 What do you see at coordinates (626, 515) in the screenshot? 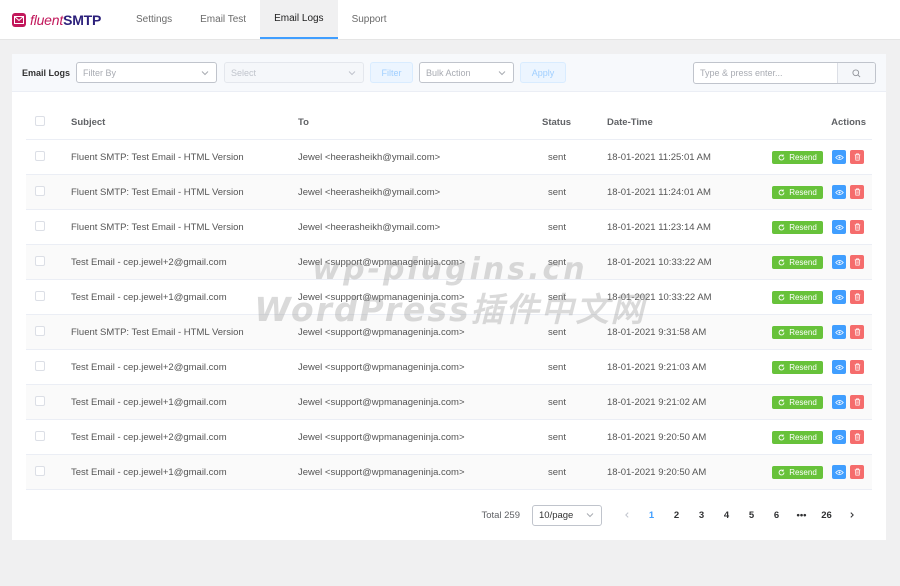
I see `prev-page-button` at bounding box center [626, 515].